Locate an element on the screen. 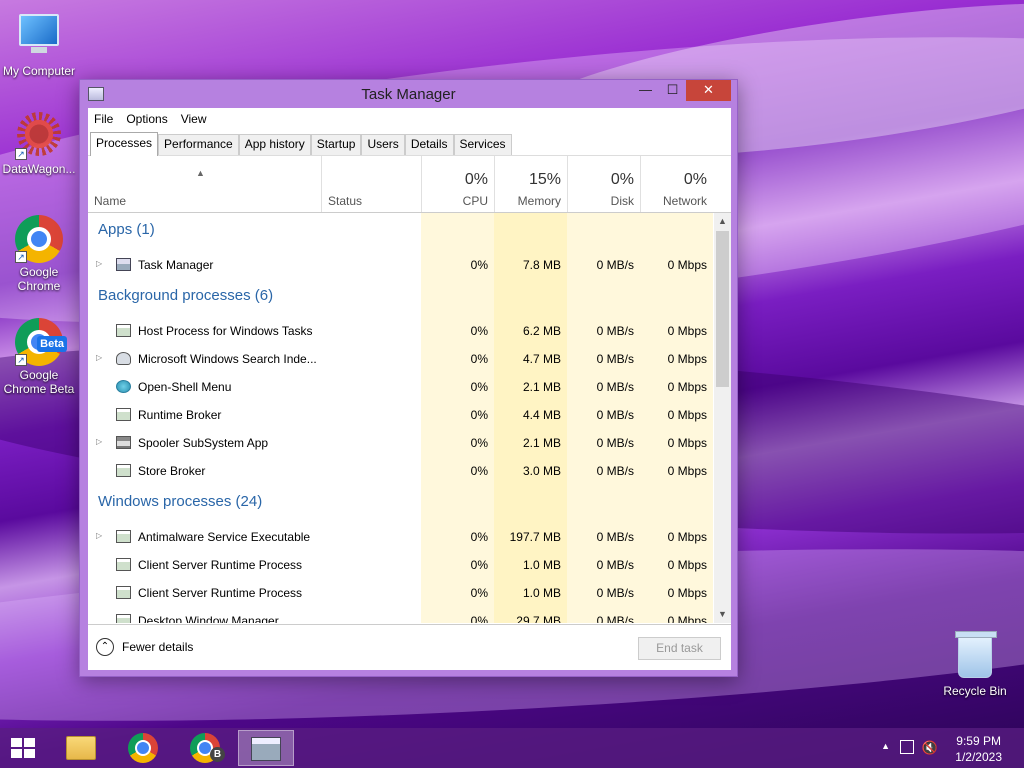 This screenshot has width=1024, height=768. beta-badge: Beta is located at coordinates (52, 344).